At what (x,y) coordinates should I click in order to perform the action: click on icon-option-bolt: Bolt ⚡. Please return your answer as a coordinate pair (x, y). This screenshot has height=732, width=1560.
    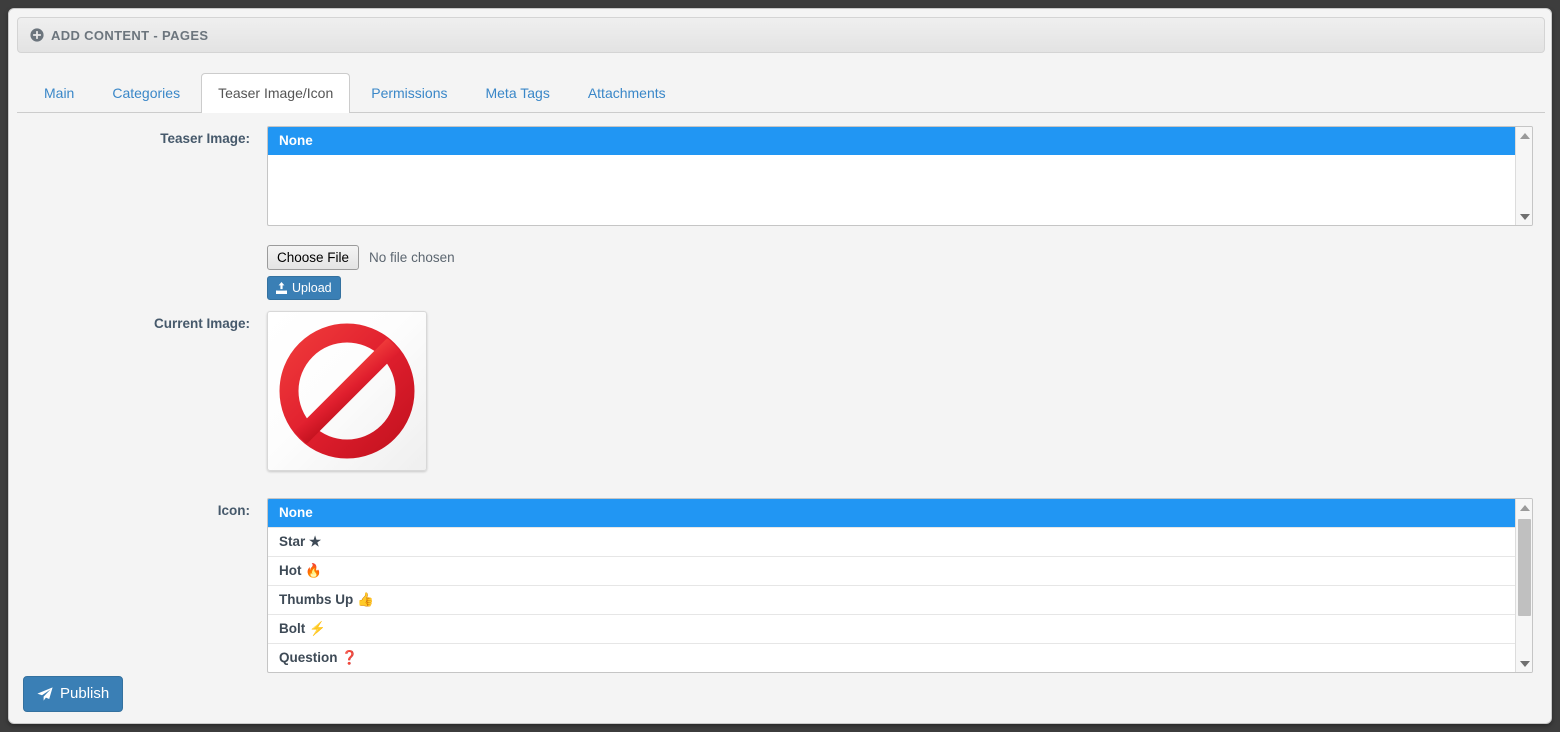
    Looking at the image, I should click on (891, 629).